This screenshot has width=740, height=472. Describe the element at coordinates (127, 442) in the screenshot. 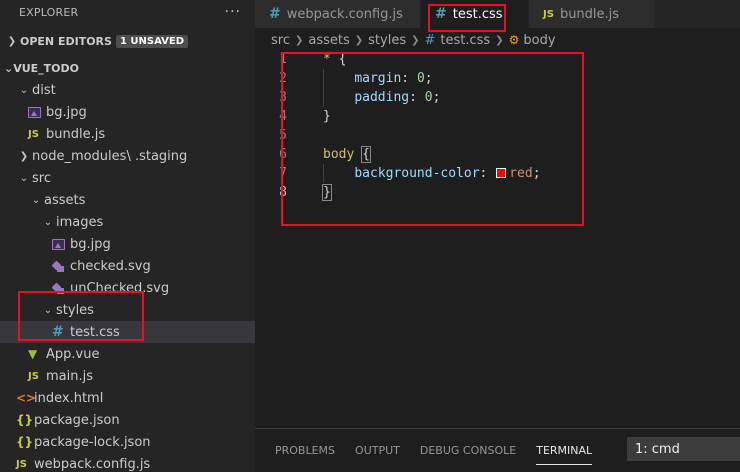

I see `tree-file: {} package-lock.json` at that location.